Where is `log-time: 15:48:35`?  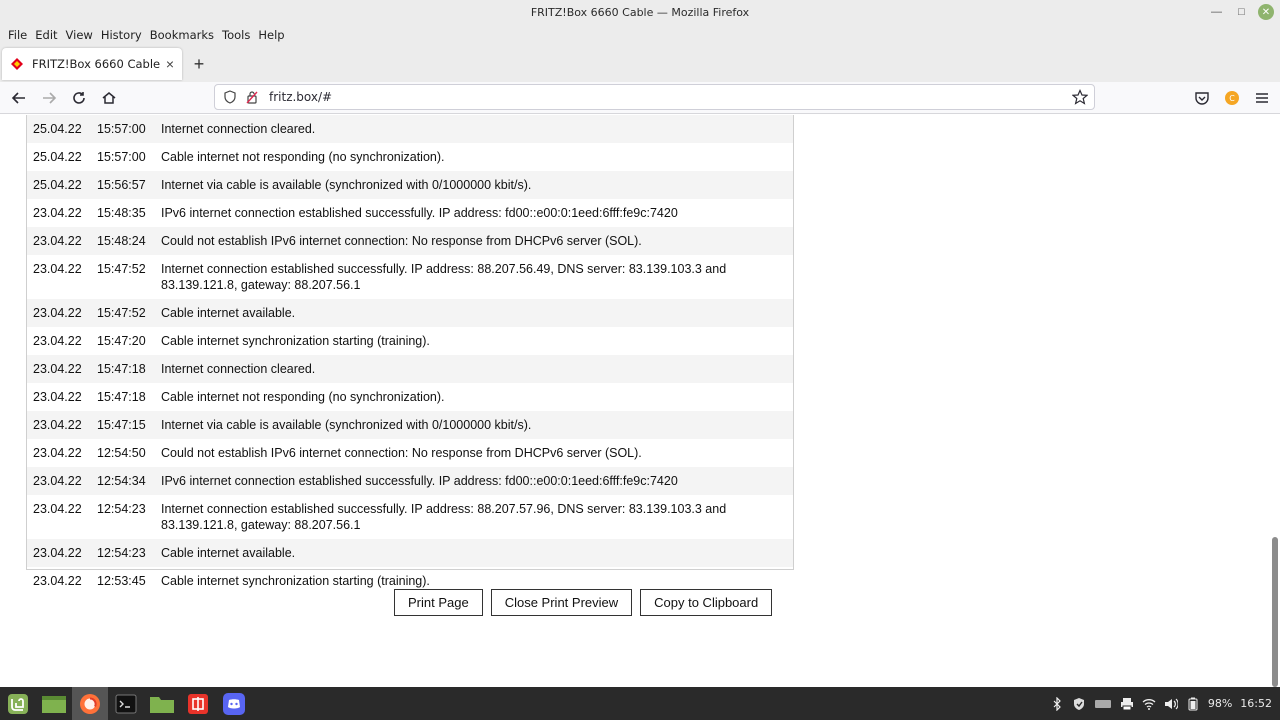 log-time: 15:48:35 is located at coordinates (121, 213).